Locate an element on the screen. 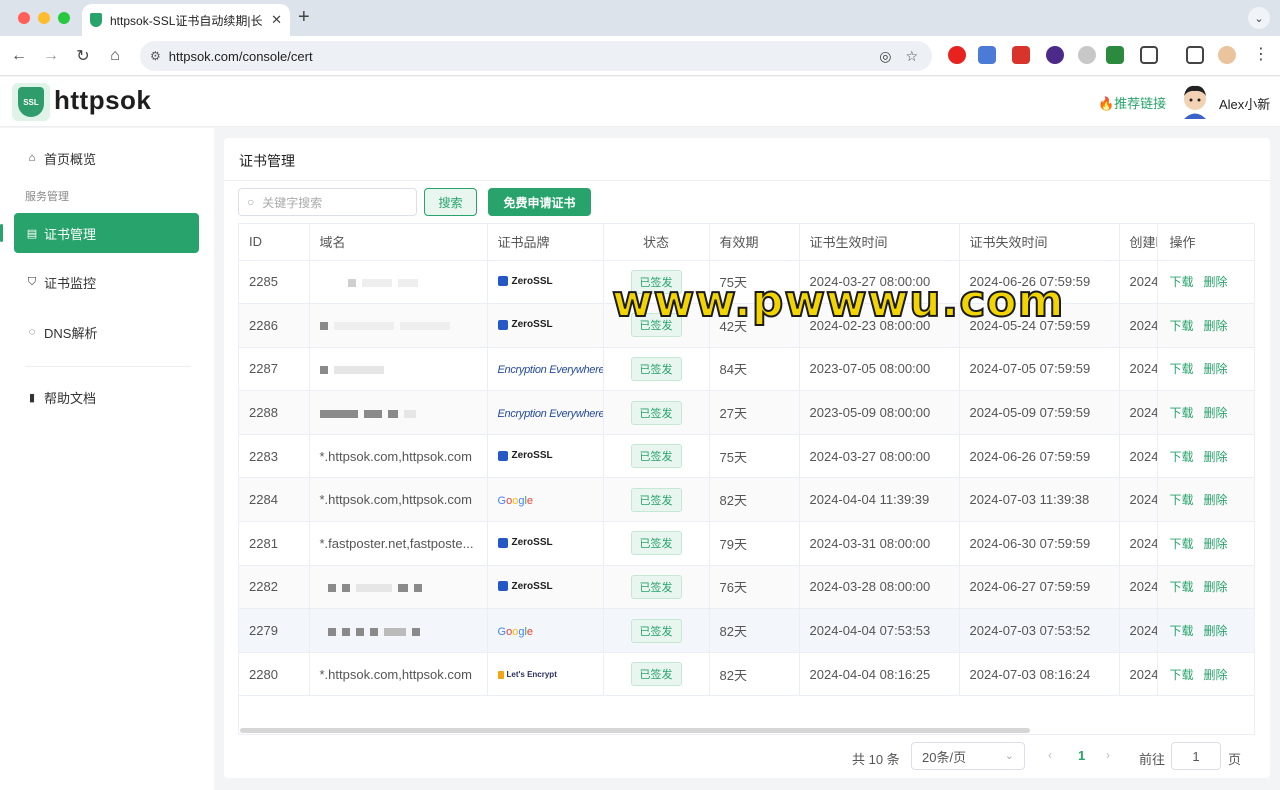 Image resolution: width=1280 pixels, height=790 pixels. cell-id: 2285 is located at coordinates (274, 282).